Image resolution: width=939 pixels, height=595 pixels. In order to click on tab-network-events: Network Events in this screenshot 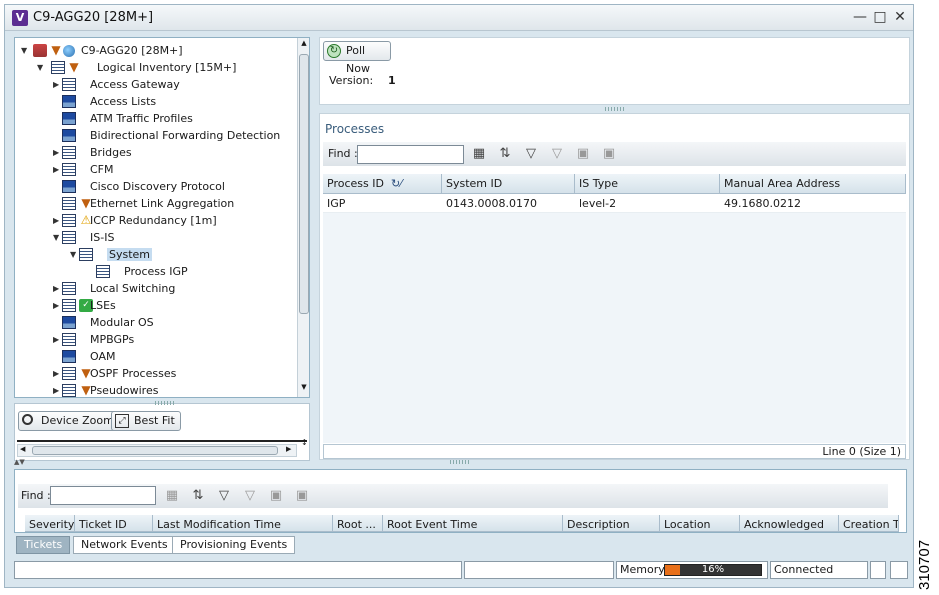, I will do `click(124, 545)`.